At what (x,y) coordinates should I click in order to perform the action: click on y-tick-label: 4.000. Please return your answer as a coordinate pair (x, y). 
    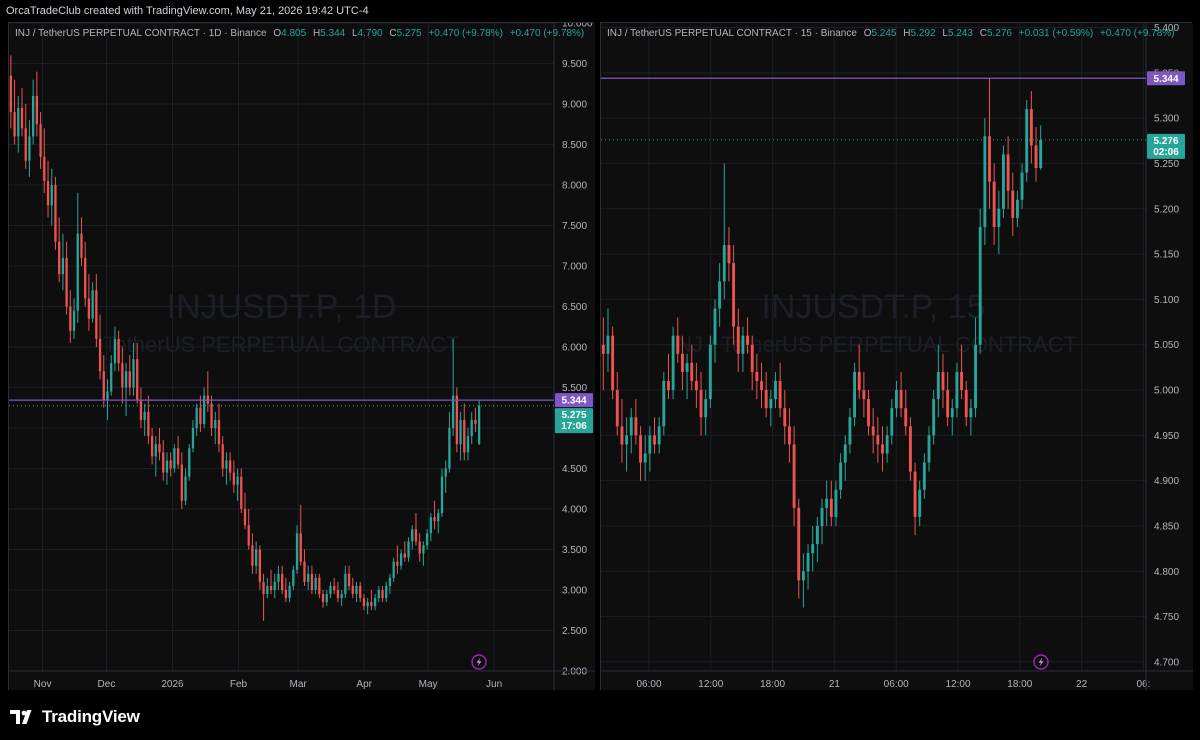
    Looking at the image, I should click on (574, 510).